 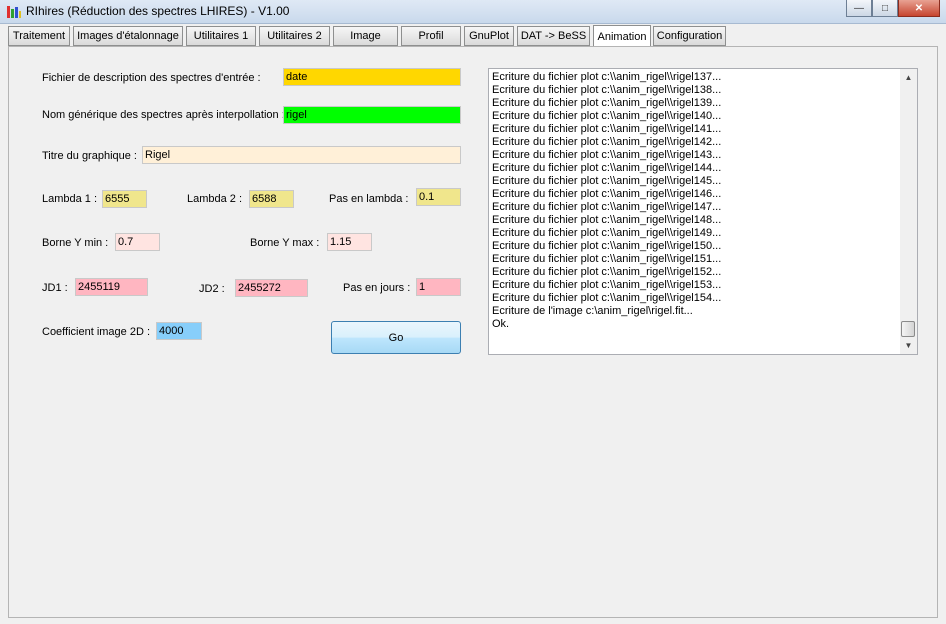 I want to click on graph-title-field: Rigel, so click(x=301, y=155).